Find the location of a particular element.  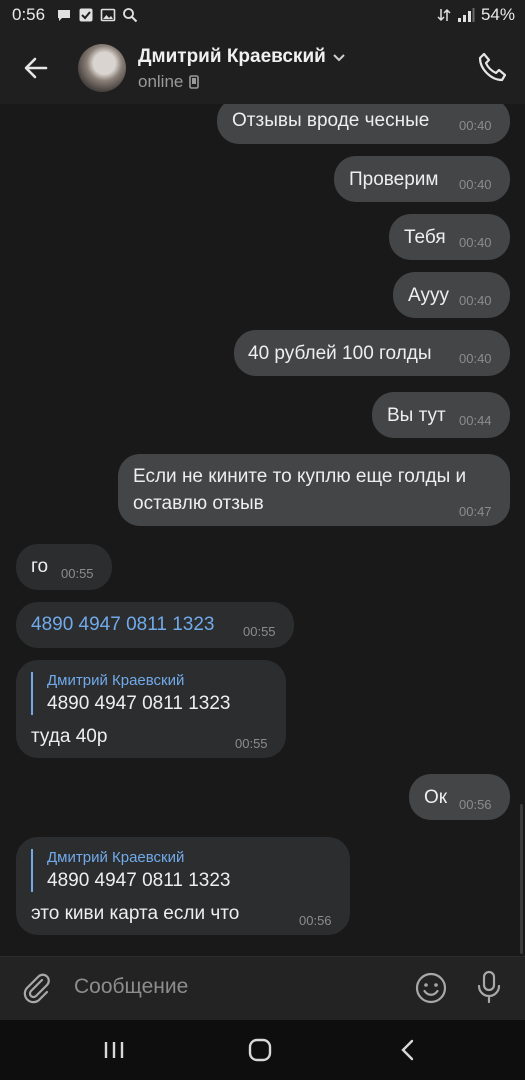

chat-header: Дмитрий Краевский online is located at coordinates (262, 68).